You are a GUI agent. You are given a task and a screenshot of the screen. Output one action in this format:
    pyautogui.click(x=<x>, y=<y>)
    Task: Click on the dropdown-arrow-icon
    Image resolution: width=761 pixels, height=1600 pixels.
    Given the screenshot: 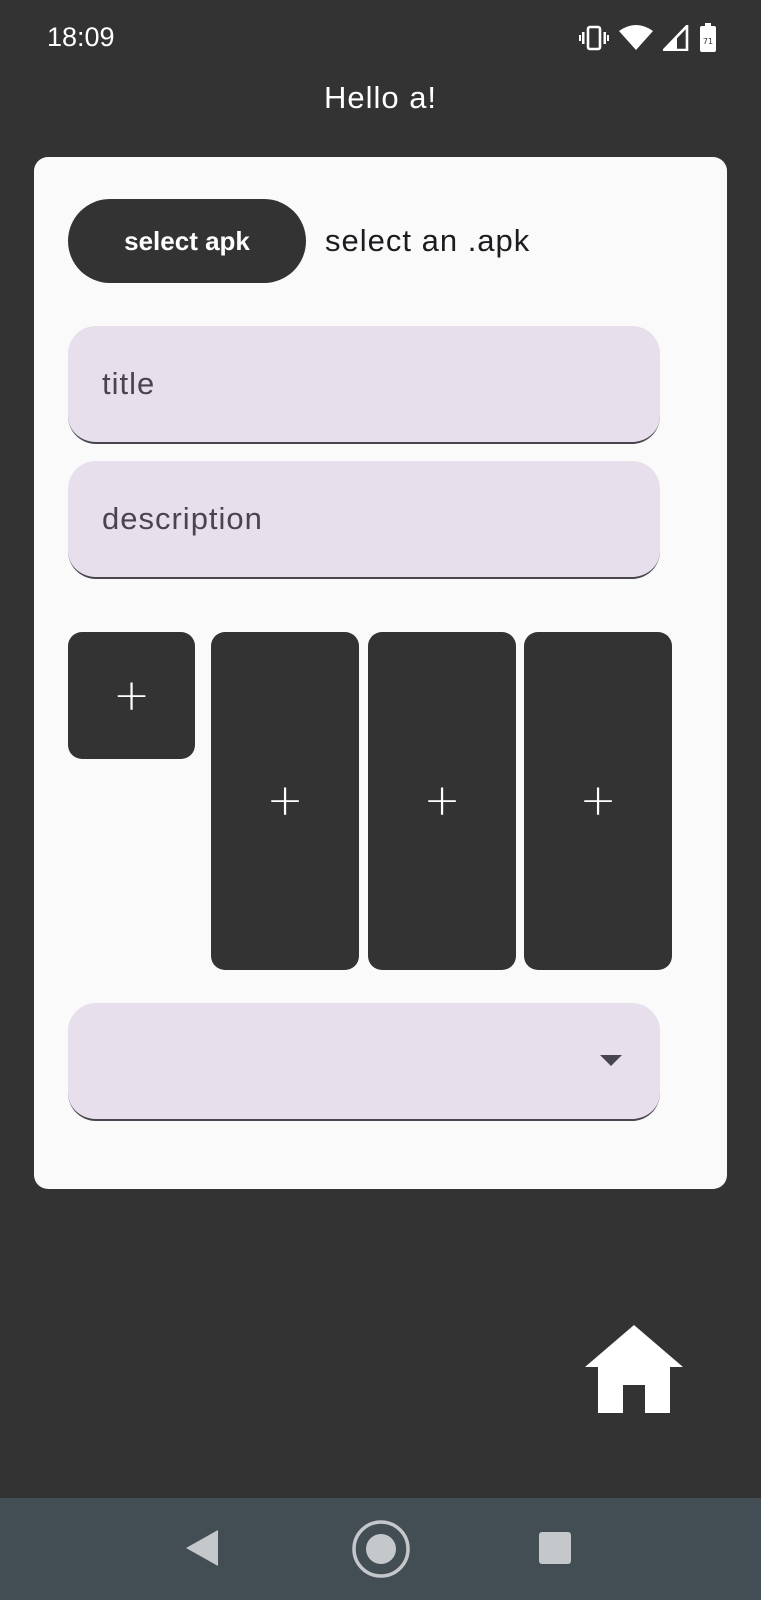 What is the action you would take?
    pyautogui.click(x=611, y=1060)
    